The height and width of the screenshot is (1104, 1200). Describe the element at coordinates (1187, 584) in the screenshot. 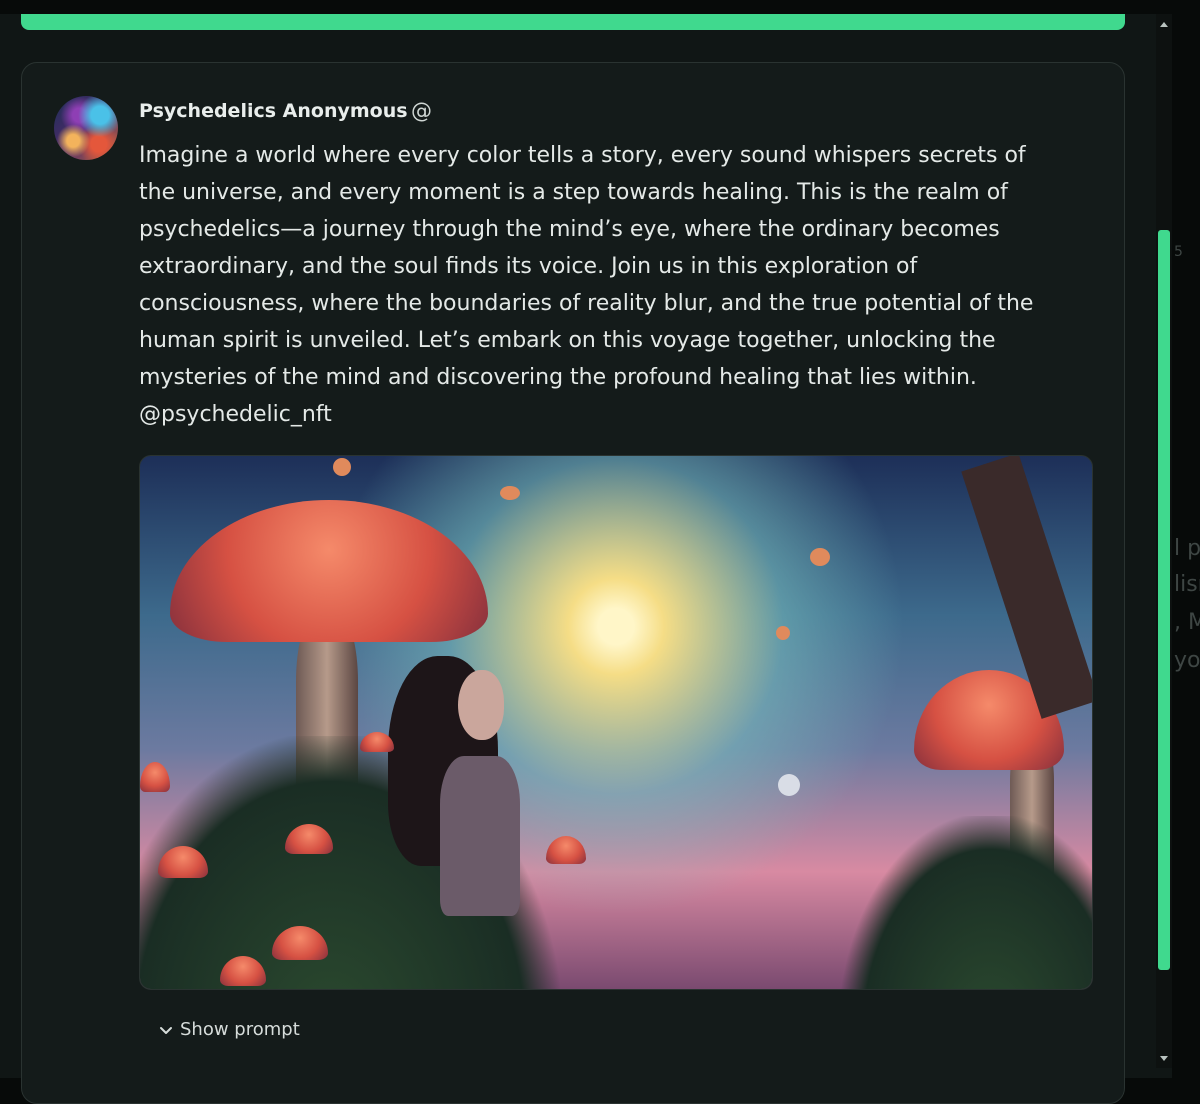

I see `background-text-fragment: lisı` at that location.